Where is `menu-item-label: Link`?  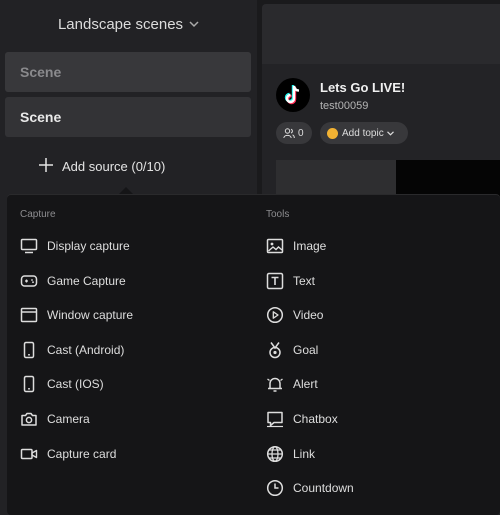
menu-item-label: Link is located at coordinates (304, 454).